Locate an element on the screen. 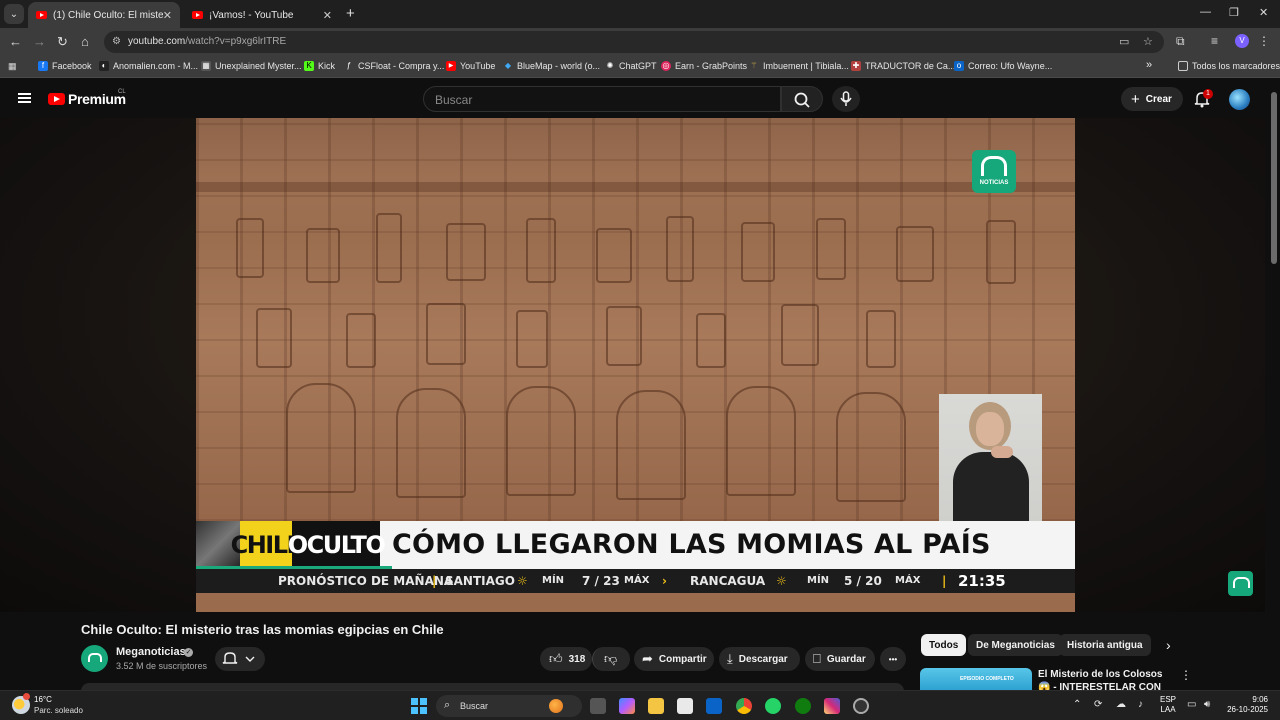  url-text: youtube.com/watch?v=p9xg6lrITRE is located at coordinates (207, 41).